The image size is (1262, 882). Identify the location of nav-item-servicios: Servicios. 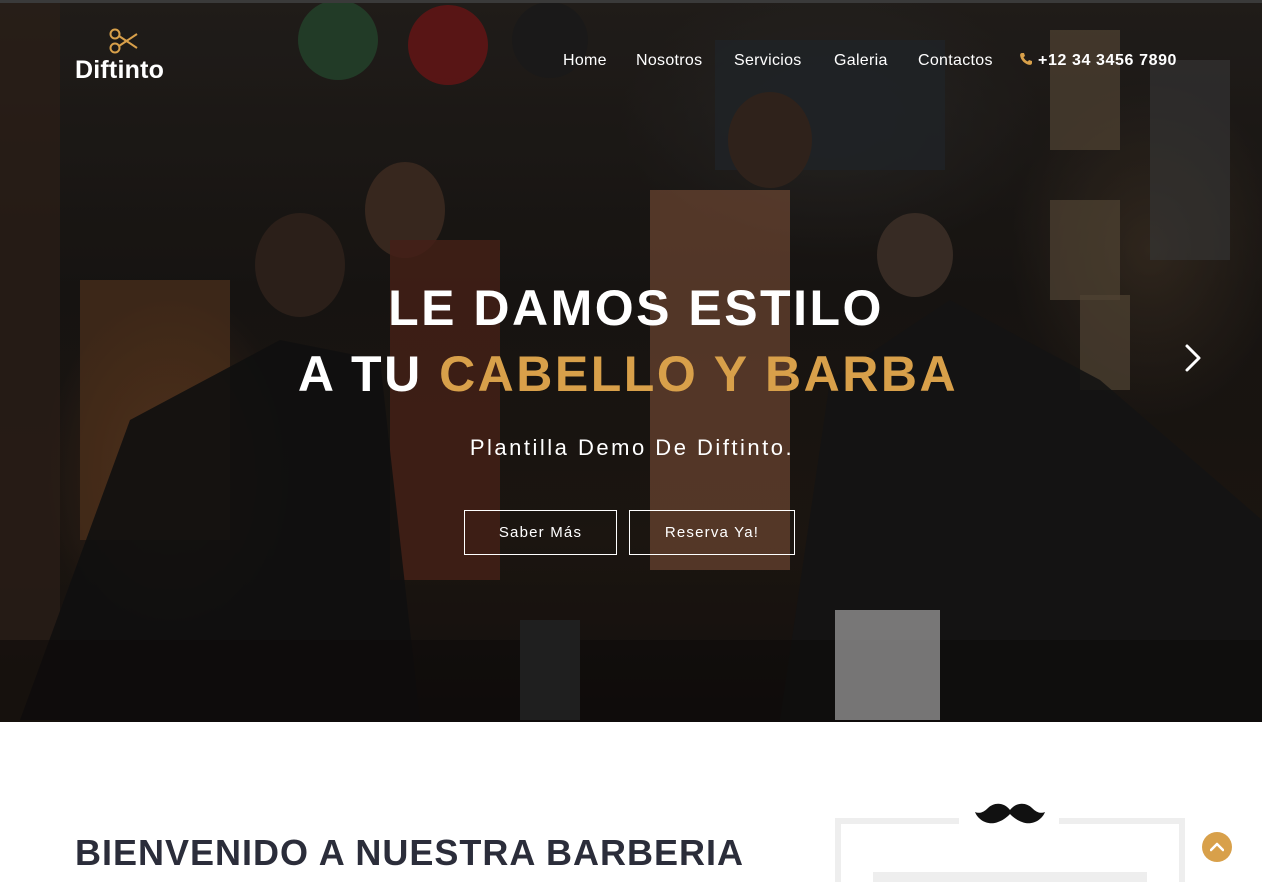
(768, 61).